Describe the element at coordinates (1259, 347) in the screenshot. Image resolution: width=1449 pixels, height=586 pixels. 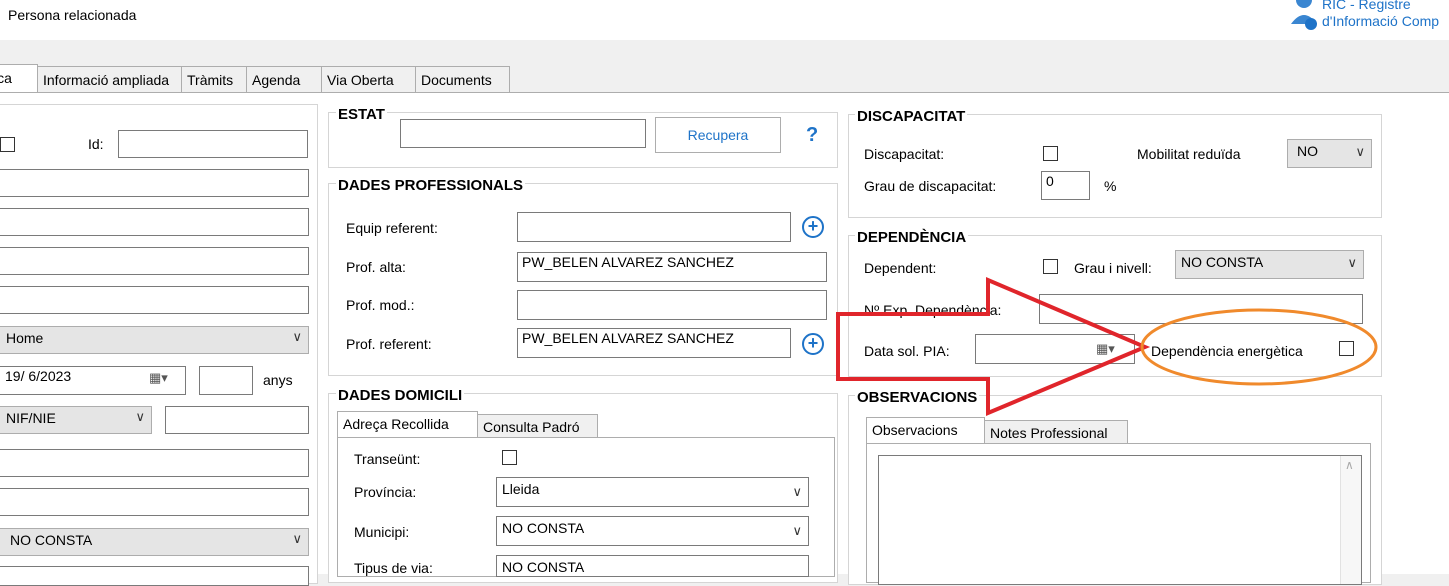
I see `orange-circle-annotation` at that location.